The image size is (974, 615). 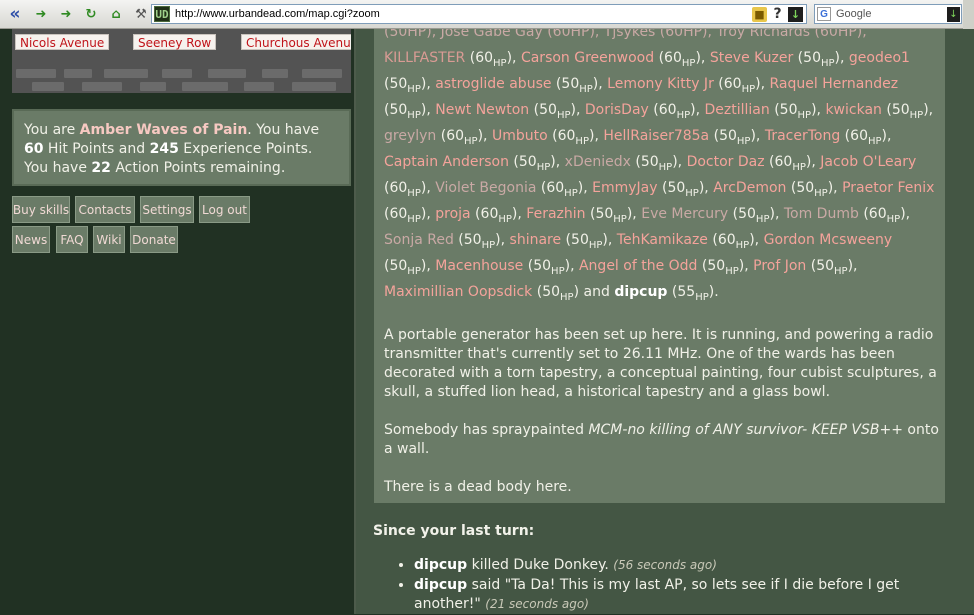 What do you see at coordinates (853, 110) in the screenshot?
I see `survivor-name: kwickan` at bounding box center [853, 110].